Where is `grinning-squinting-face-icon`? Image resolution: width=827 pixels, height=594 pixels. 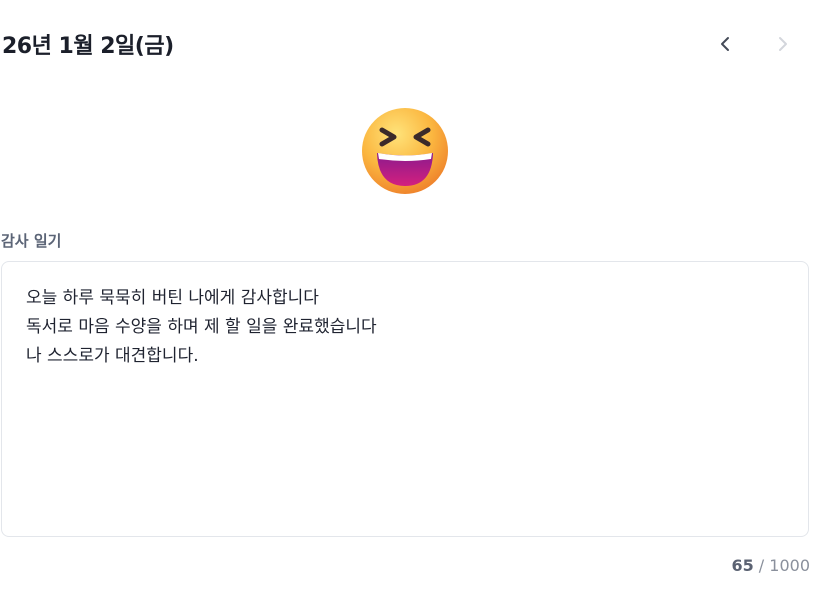 grinning-squinting-face-icon is located at coordinates (405, 154).